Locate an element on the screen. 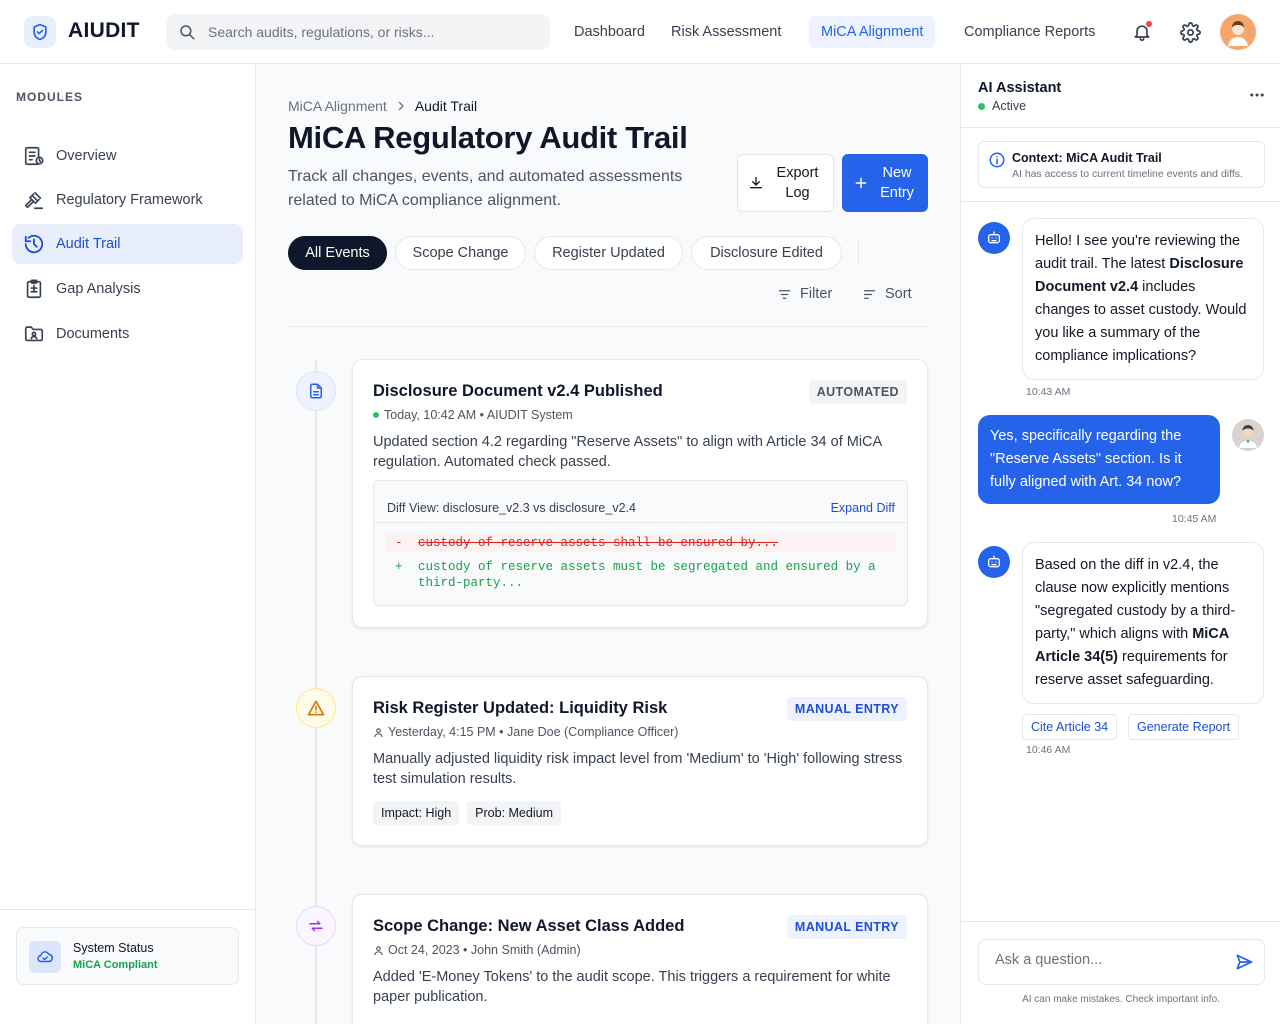 Image resolution: width=1280 pixels, height=1024 pixels. filter-chip-scope-change: Scope Change is located at coordinates (460, 253).